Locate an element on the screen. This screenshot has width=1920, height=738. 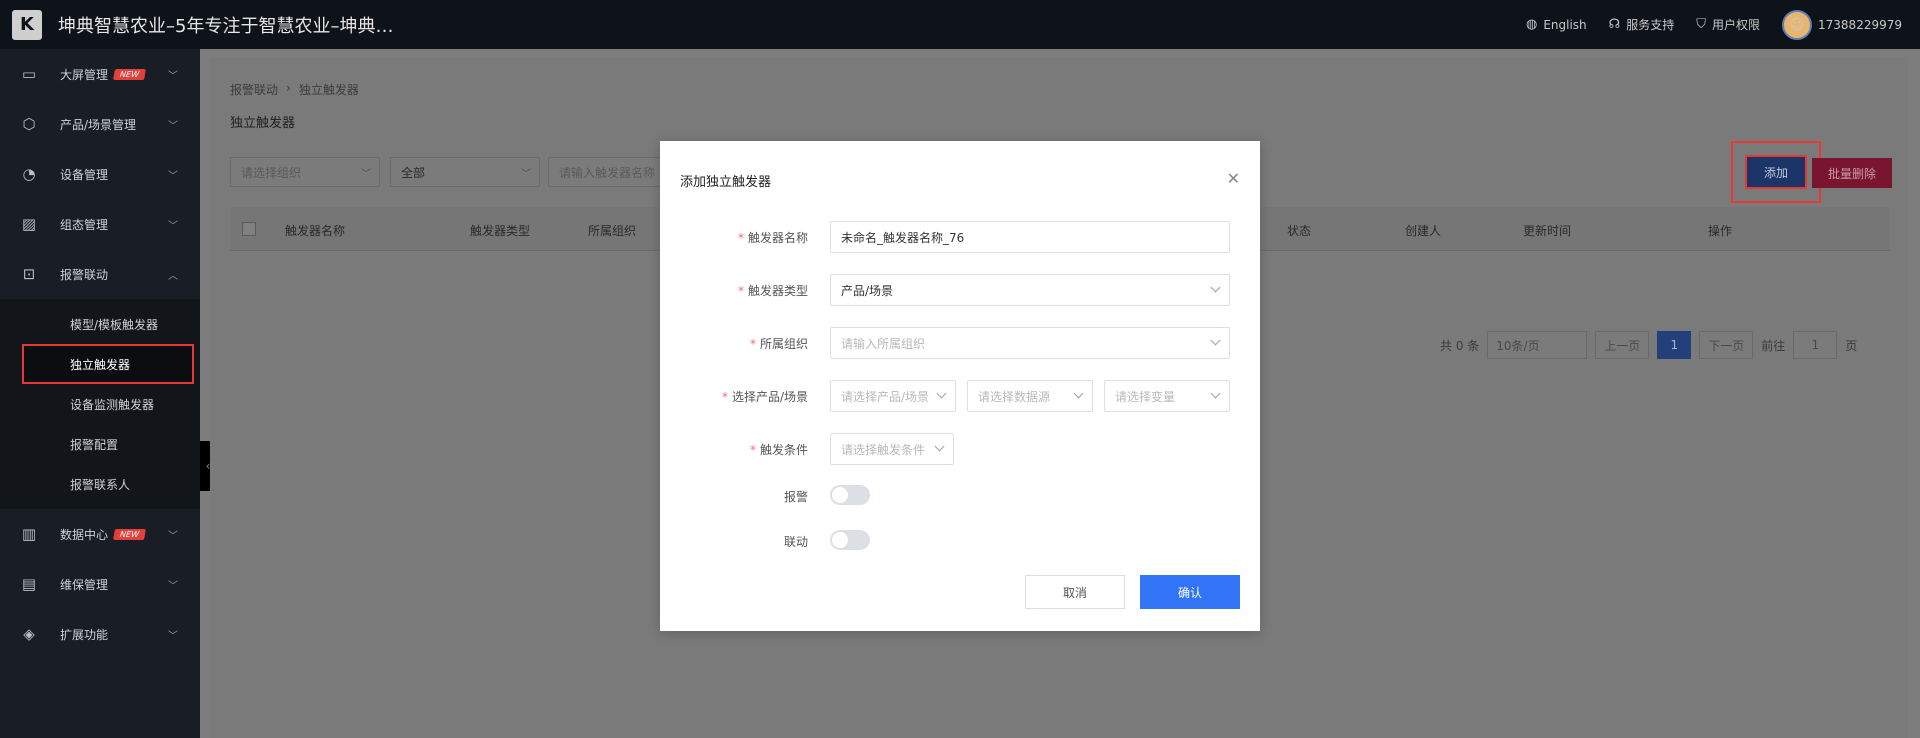
sub-item-alarm-contacts: 报警联系人 is located at coordinates (100, 484).